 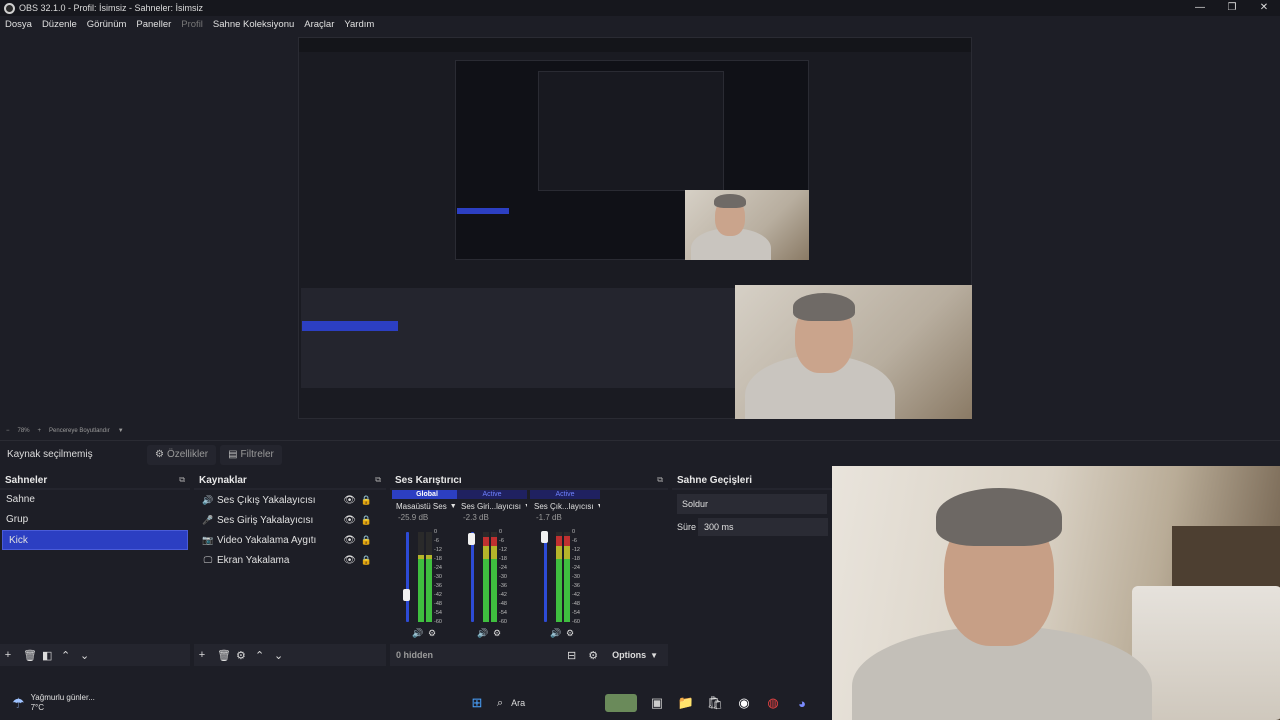 I want to click on menu-tools: Araçlar, so click(x=319, y=24).